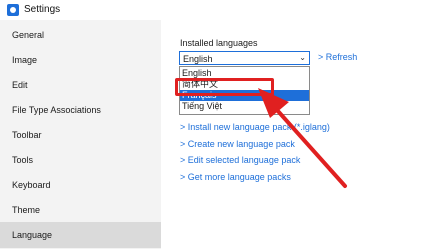 This screenshot has height=249, width=432. What do you see at coordinates (216, 10) in the screenshot?
I see `title-bar: Settings` at bounding box center [216, 10].